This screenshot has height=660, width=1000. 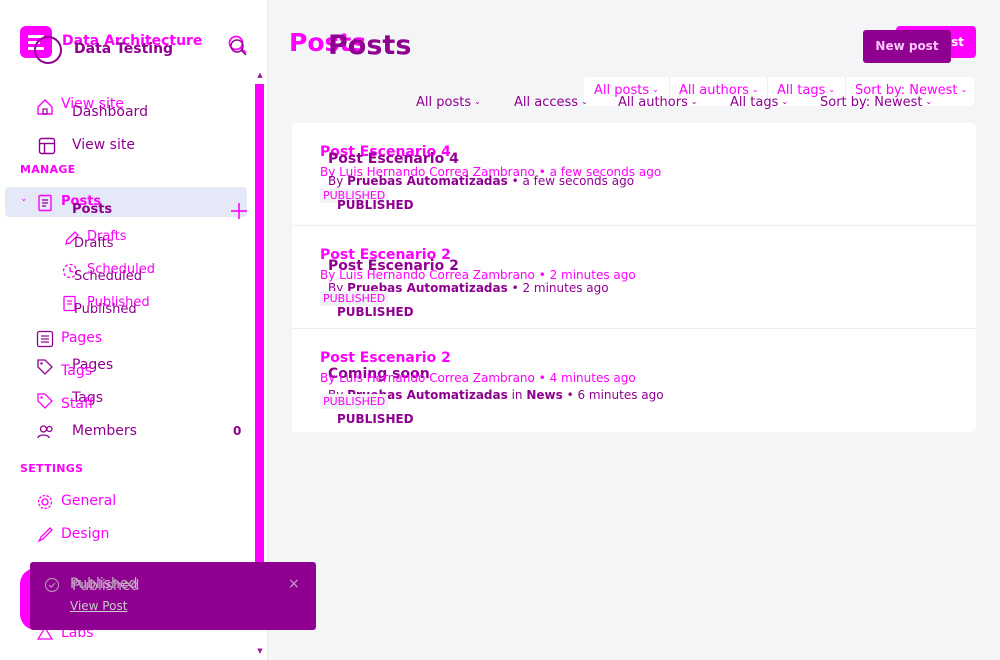 What do you see at coordinates (108, 276) in the screenshot?
I see `sidebar-item-scheduled: Scheduled` at bounding box center [108, 276].